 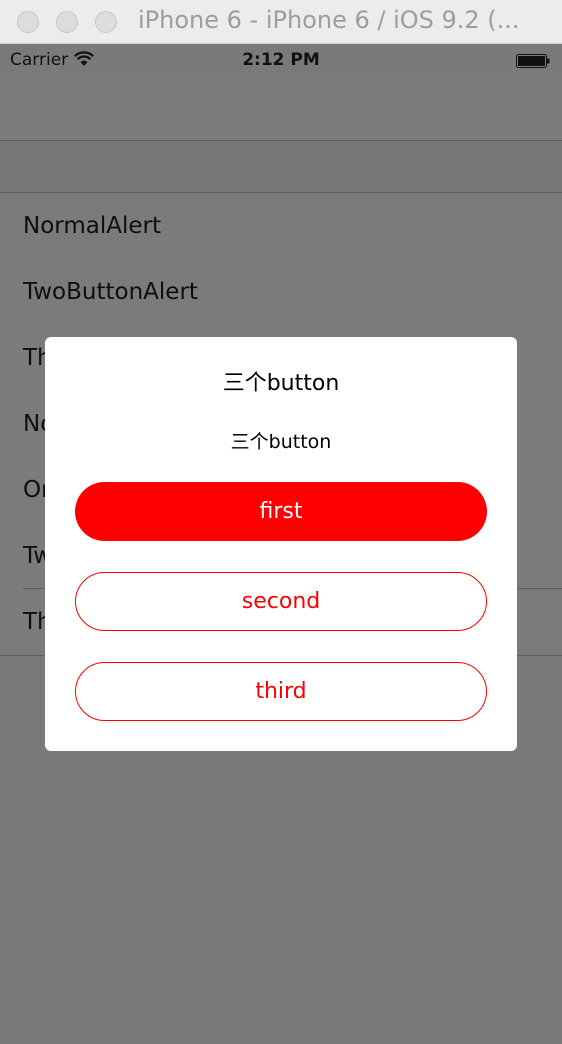 What do you see at coordinates (281, 108) in the screenshot?
I see `navigation-bar` at bounding box center [281, 108].